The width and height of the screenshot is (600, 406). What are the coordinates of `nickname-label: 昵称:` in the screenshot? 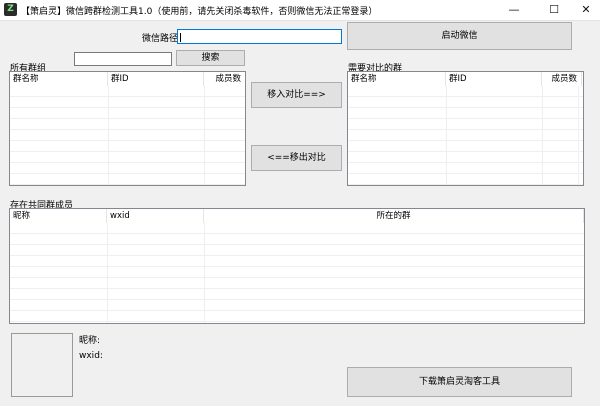 It's located at (90, 341).